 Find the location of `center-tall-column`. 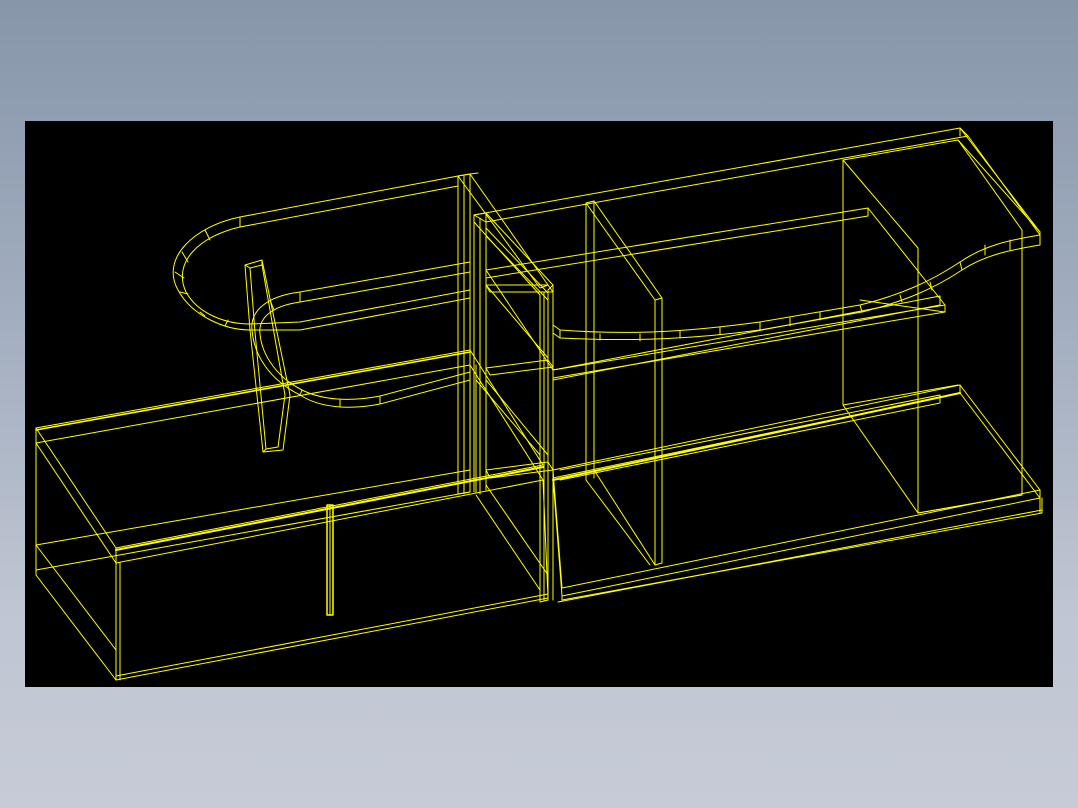

center-tall-column is located at coordinates (505, 387).